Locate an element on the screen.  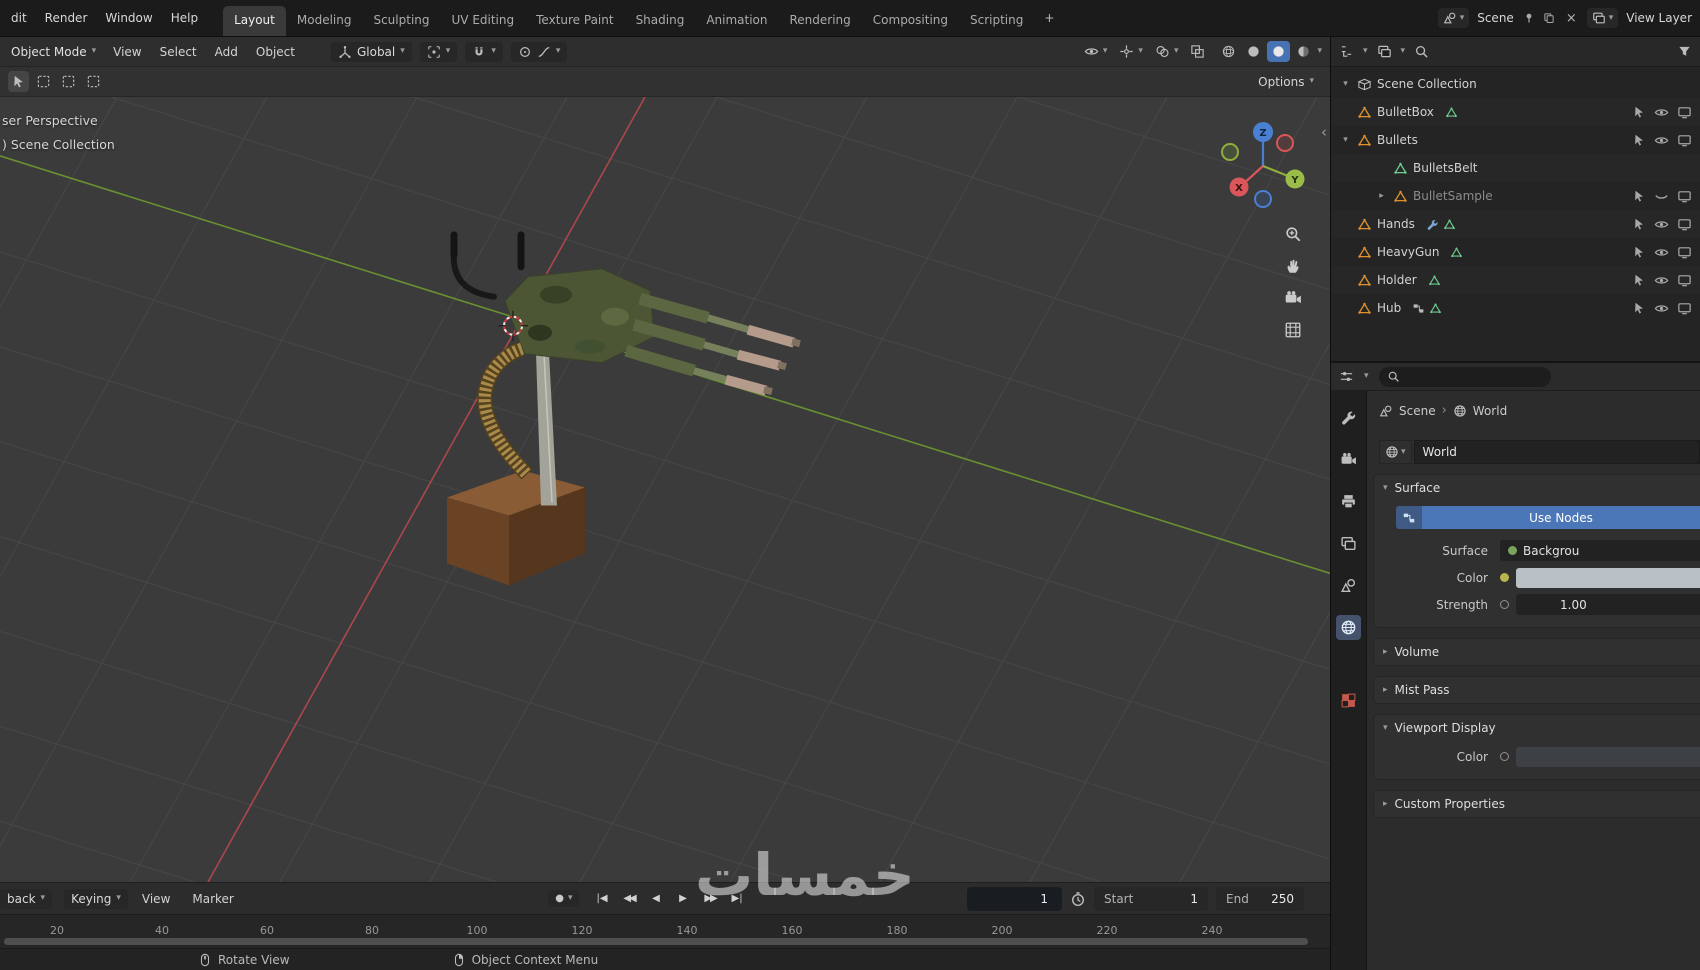
tab-texture-icon is located at coordinates (1348, 700).